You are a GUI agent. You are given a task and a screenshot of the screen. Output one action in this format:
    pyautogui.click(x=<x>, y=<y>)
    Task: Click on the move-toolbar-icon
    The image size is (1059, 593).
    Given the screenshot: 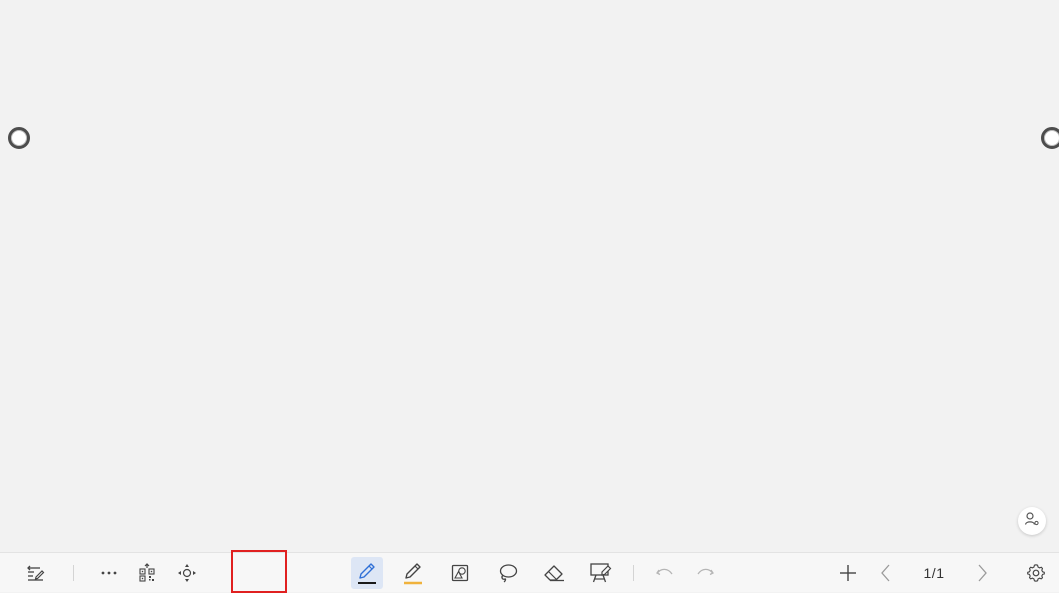 What is the action you would take?
    pyautogui.click(x=187, y=573)
    